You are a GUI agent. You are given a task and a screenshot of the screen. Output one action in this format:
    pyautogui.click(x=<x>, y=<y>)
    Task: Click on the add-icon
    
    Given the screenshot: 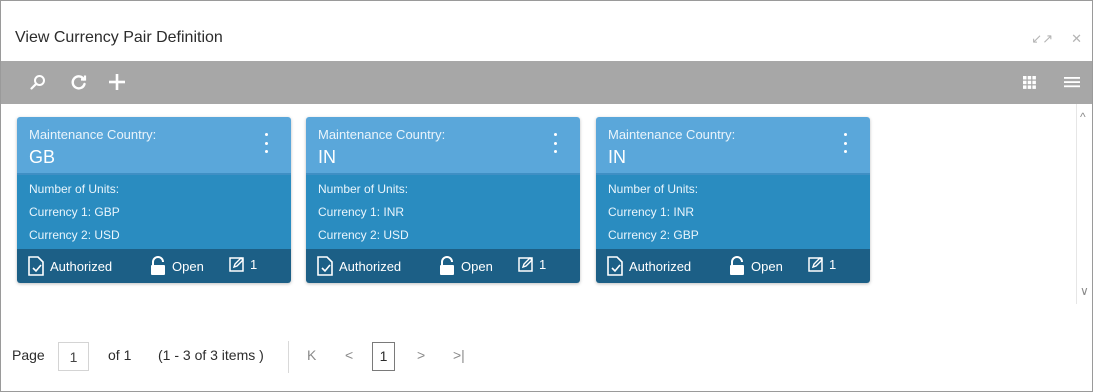 What is the action you would take?
    pyautogui.click(x=117, y=82)
    